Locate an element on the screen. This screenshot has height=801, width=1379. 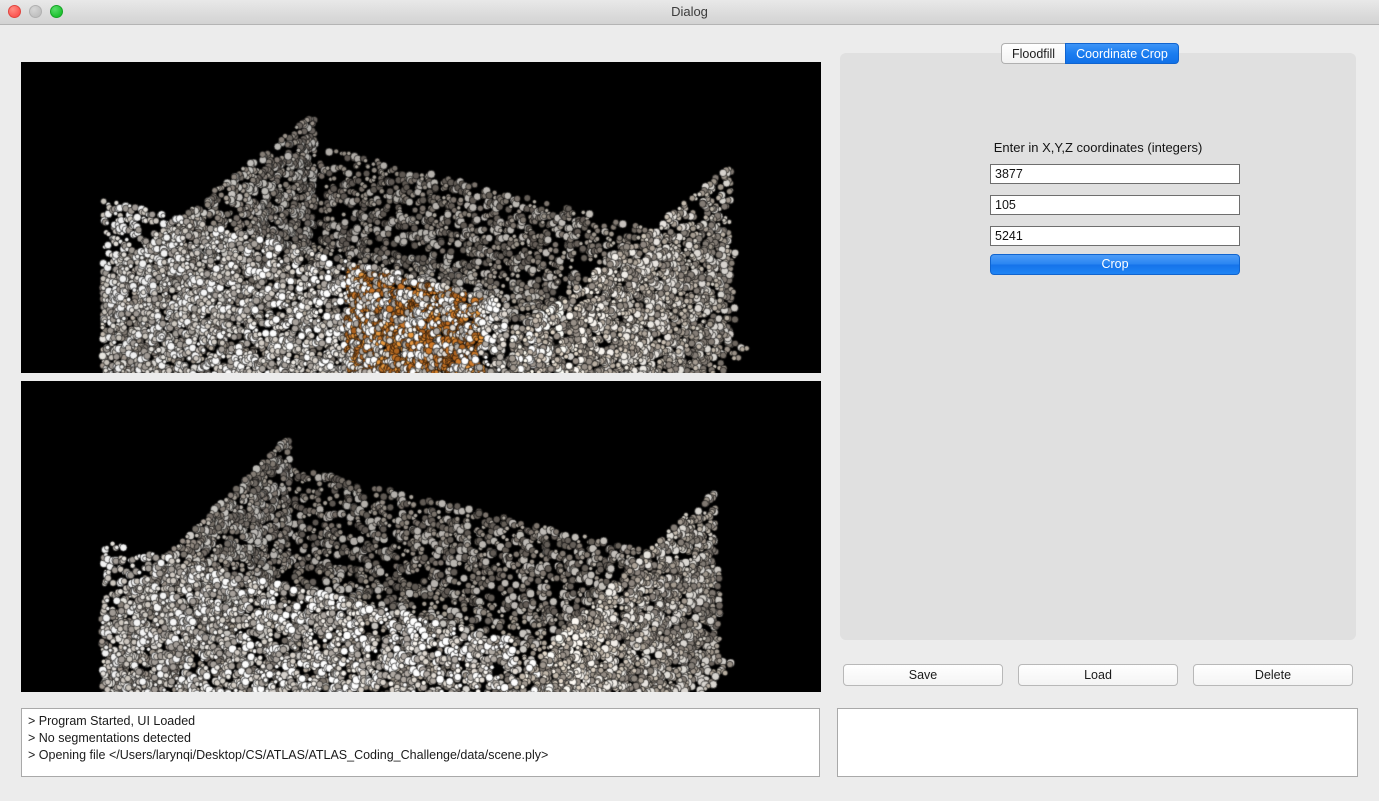
coordinate-instructions: Enter in X,Y,Z coordinates (integers) is located at coordinates (1098, 147).